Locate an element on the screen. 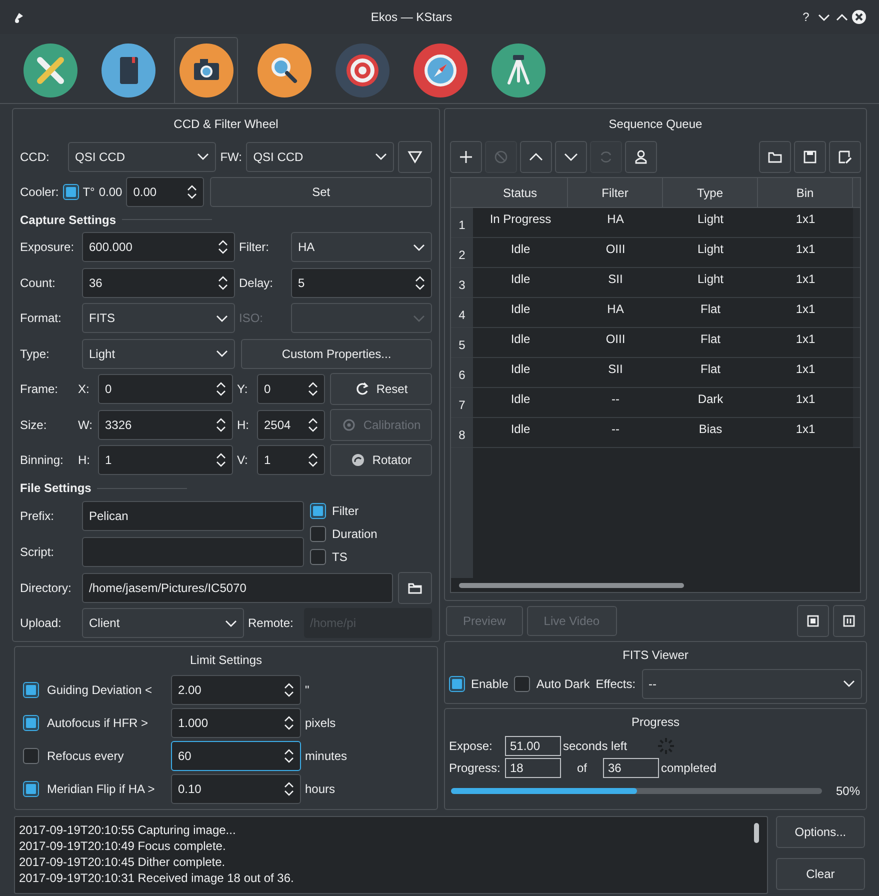 The width and height of the screenshot is (879, 896). text-field is located at coordinates (193, 551).